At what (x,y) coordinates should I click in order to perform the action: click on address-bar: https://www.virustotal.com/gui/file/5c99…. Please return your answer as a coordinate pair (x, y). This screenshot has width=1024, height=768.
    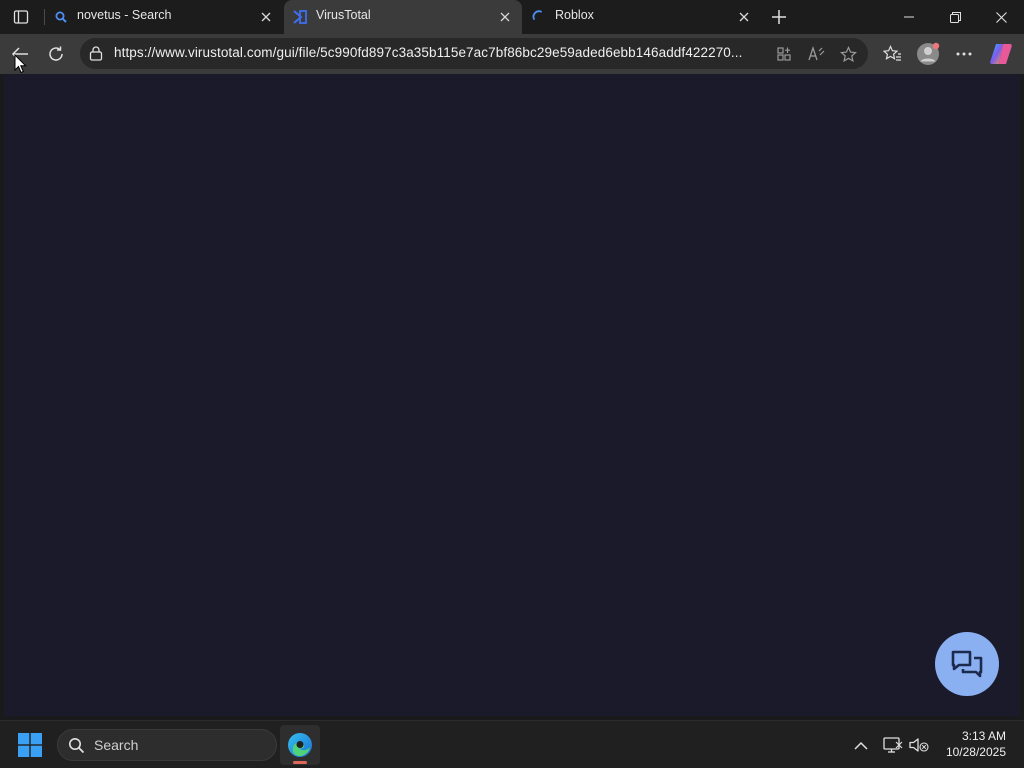
    Looking at the image, I should click on (474, 53).